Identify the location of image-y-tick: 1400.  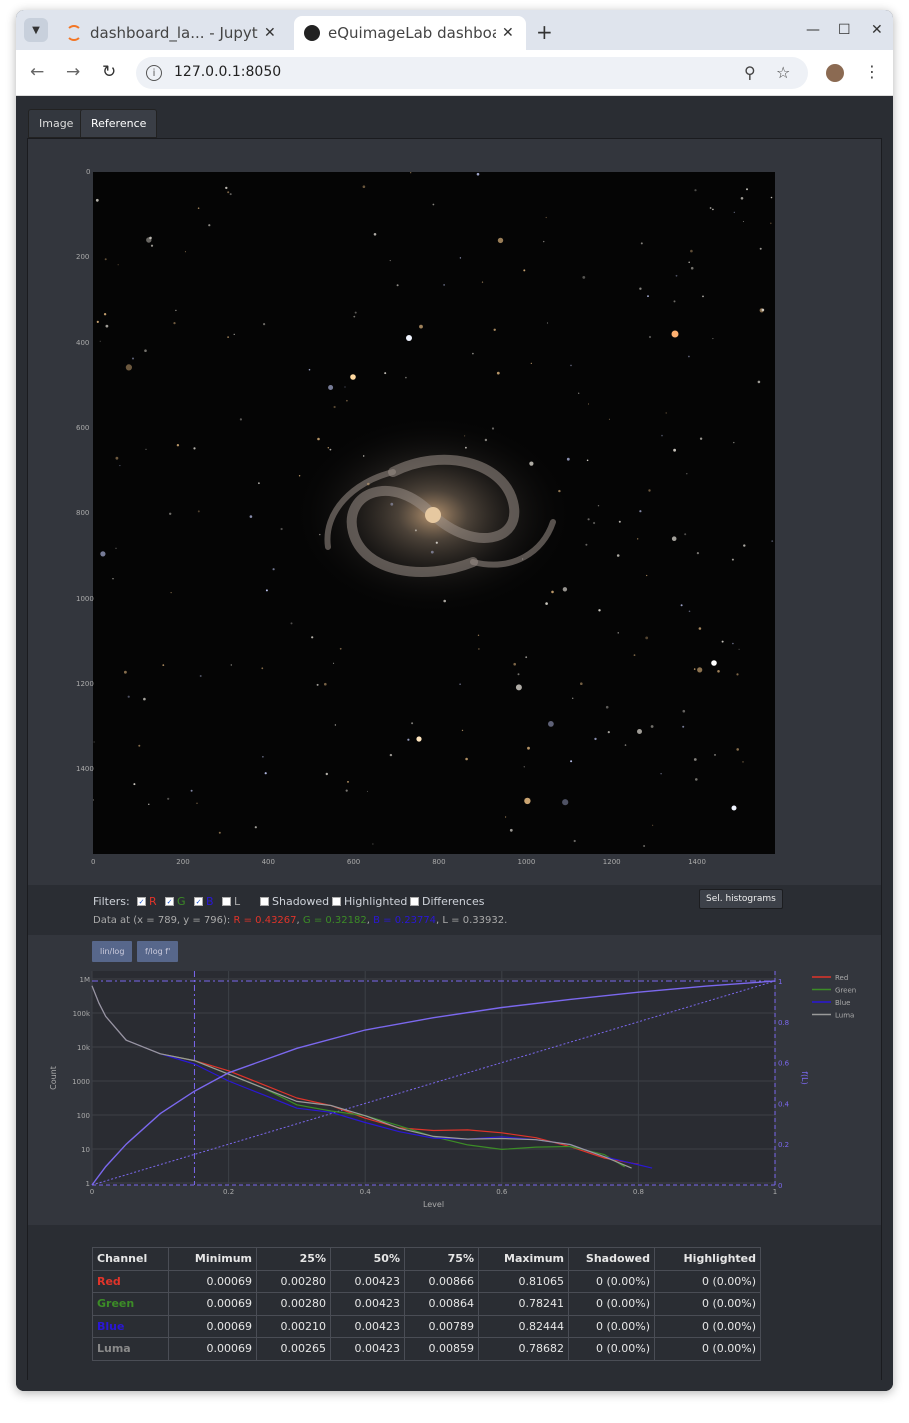
(85, 769).